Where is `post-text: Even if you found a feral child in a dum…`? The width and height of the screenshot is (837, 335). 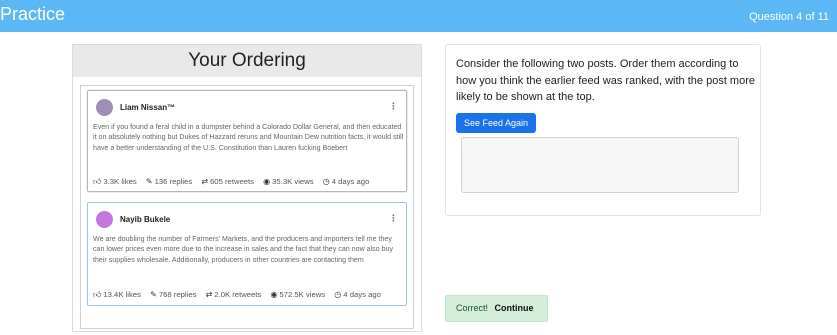
post-text: Even if you found a feral child in a dum… is located at coordinates (248, 137).